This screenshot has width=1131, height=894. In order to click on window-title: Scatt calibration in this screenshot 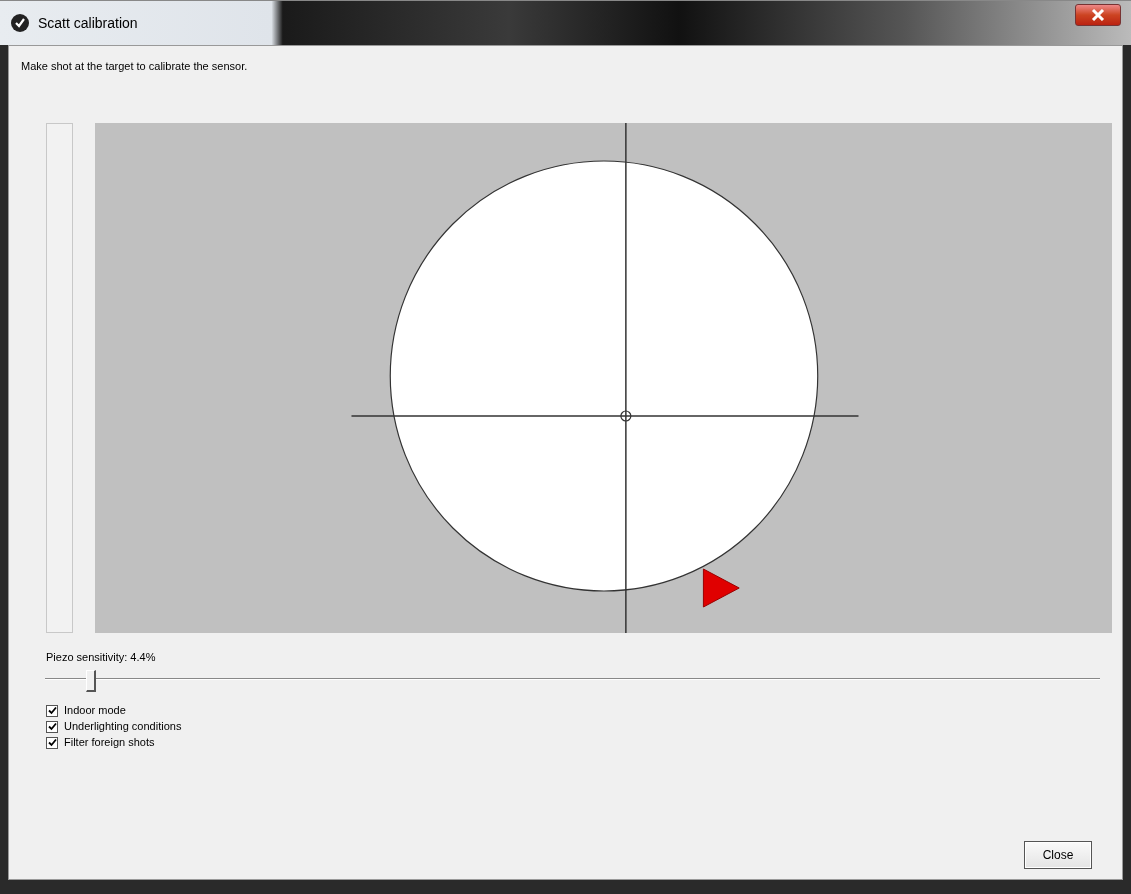, I will do `click(88, 23)`.